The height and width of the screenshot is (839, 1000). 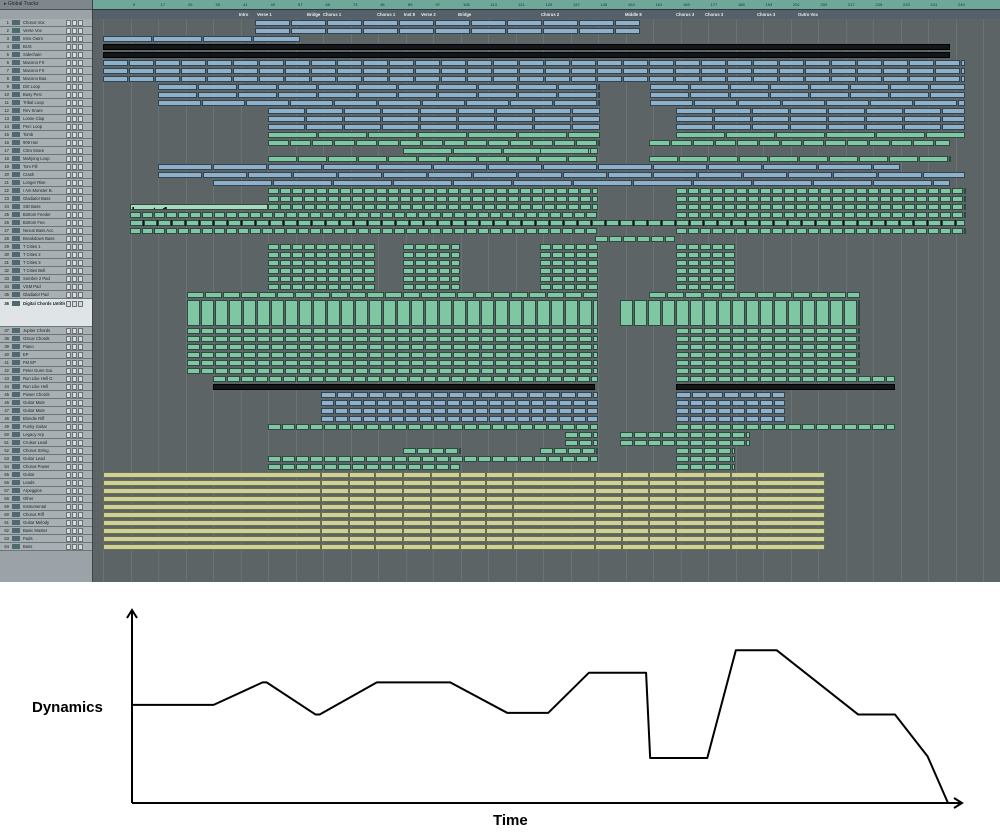 I want to click on track-header: 41 FM EP, so click(x=46, y=363).